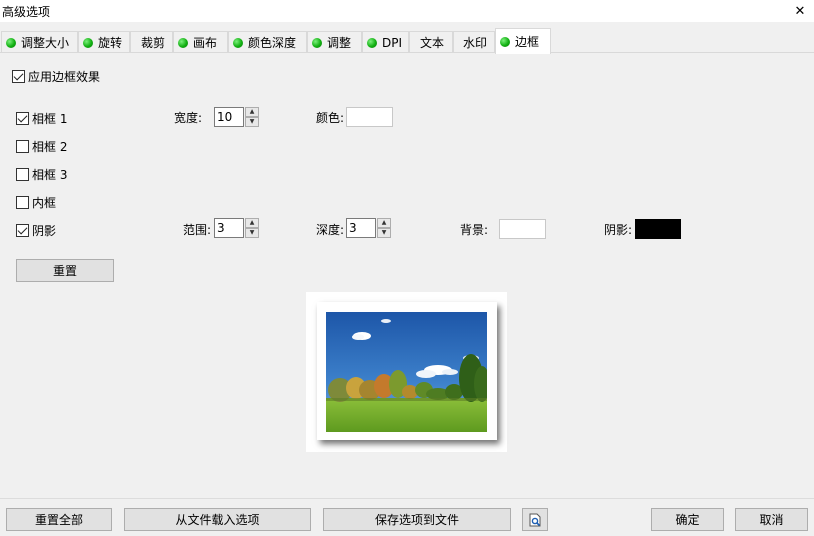 Image resolution: width=814 pixels, height=536 pixels. I want to click on apply-border-checkbox: 应用边框效果, so click(56, 76).